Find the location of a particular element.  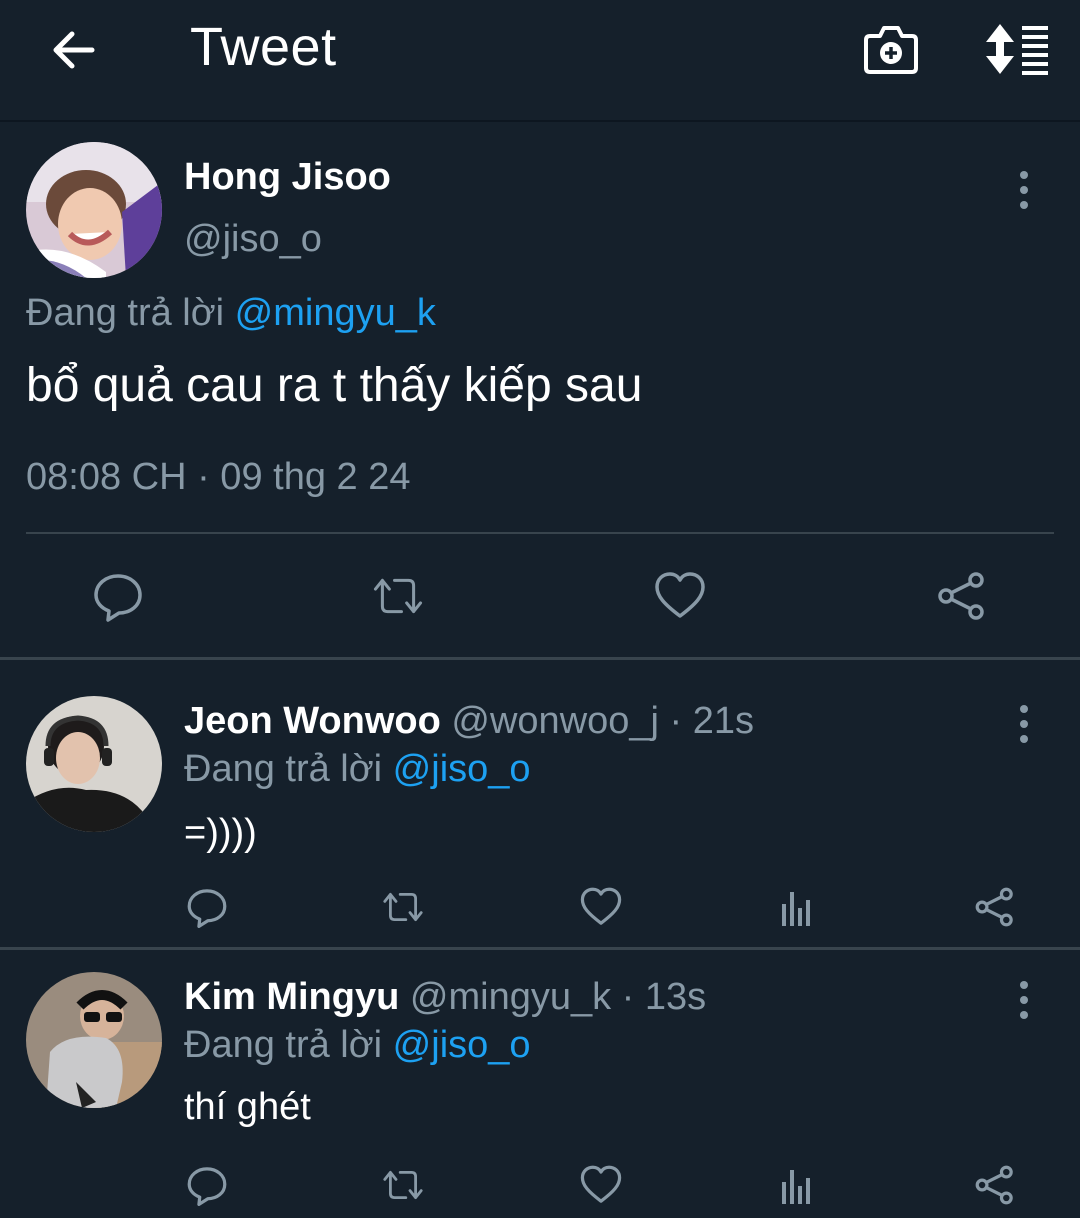

back-arrow-icon is located at coordinates (74, 50).